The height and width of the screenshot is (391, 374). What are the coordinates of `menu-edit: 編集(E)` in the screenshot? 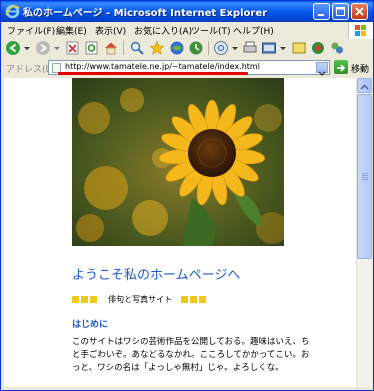 It's located at (71, 30).